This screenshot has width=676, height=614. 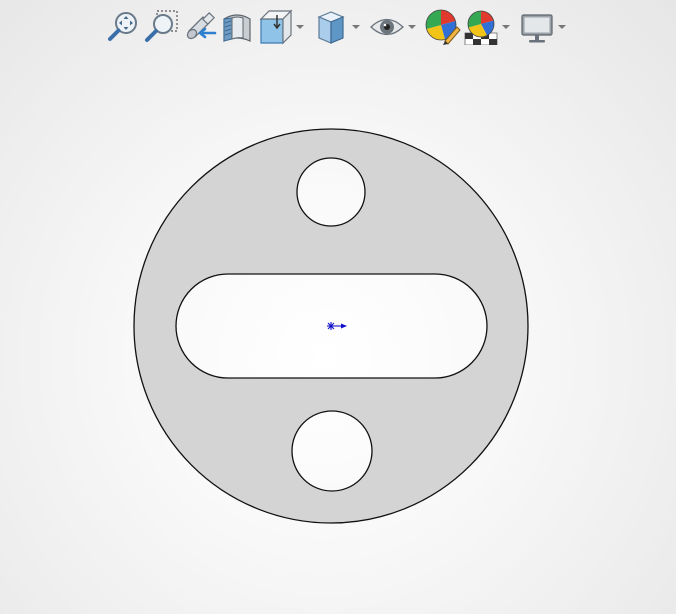 I want to click on previous-view-button, so click(x=199, y=27).